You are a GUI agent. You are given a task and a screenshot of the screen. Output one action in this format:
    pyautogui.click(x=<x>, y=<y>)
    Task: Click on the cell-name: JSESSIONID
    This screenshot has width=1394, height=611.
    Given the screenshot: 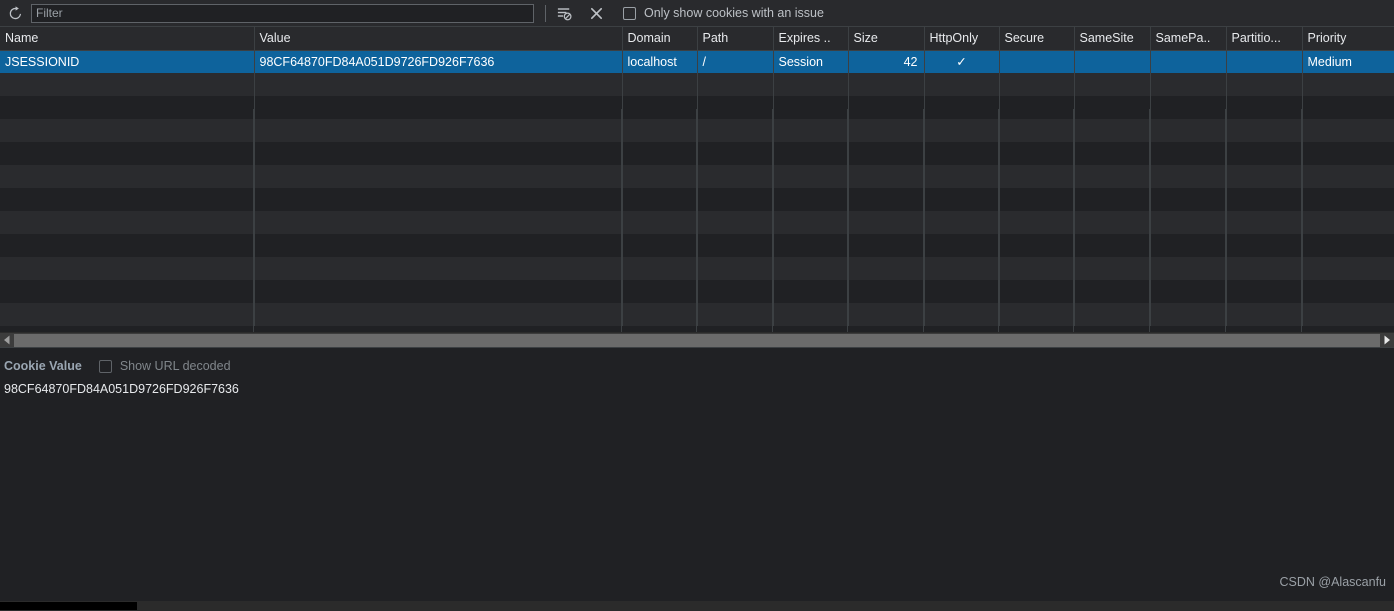 What is the action you would take?
    pyautogui.click(x=127, y=61)
    